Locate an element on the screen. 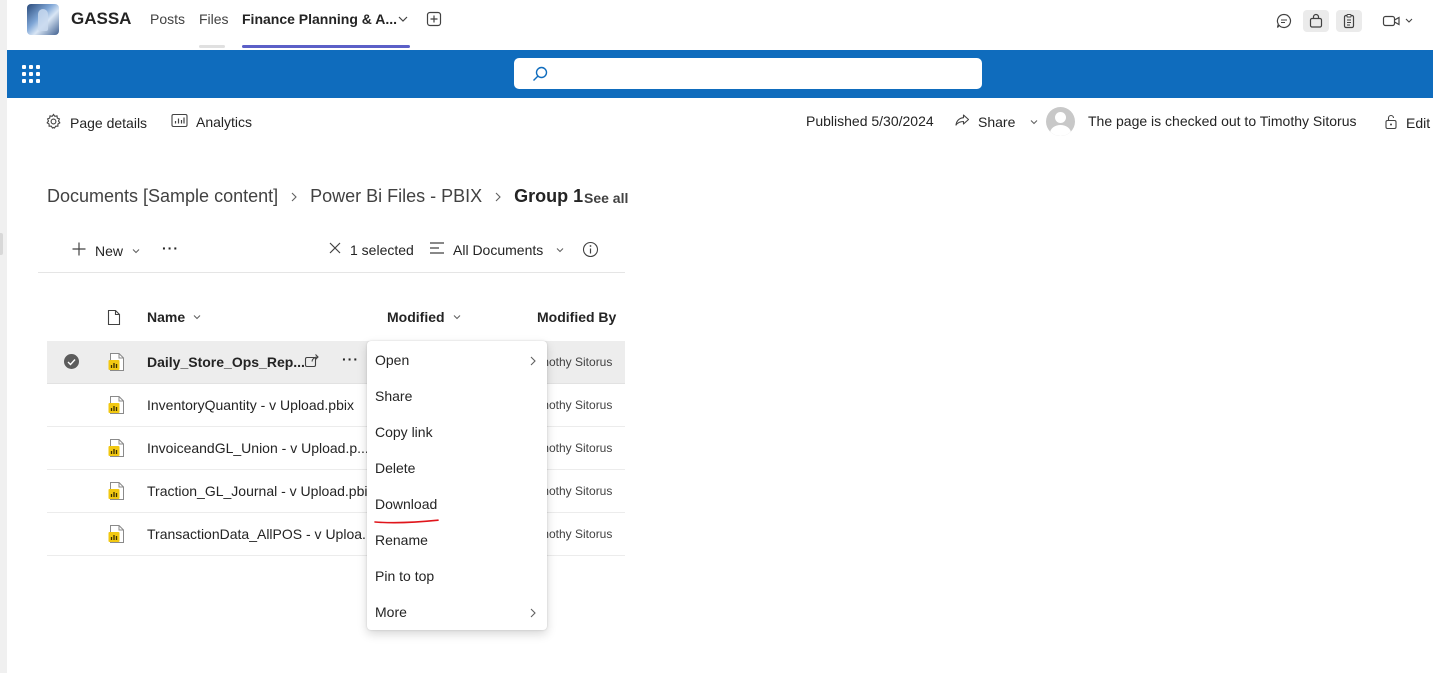  menu-item-open: Open is located at coordinates (457, 360).